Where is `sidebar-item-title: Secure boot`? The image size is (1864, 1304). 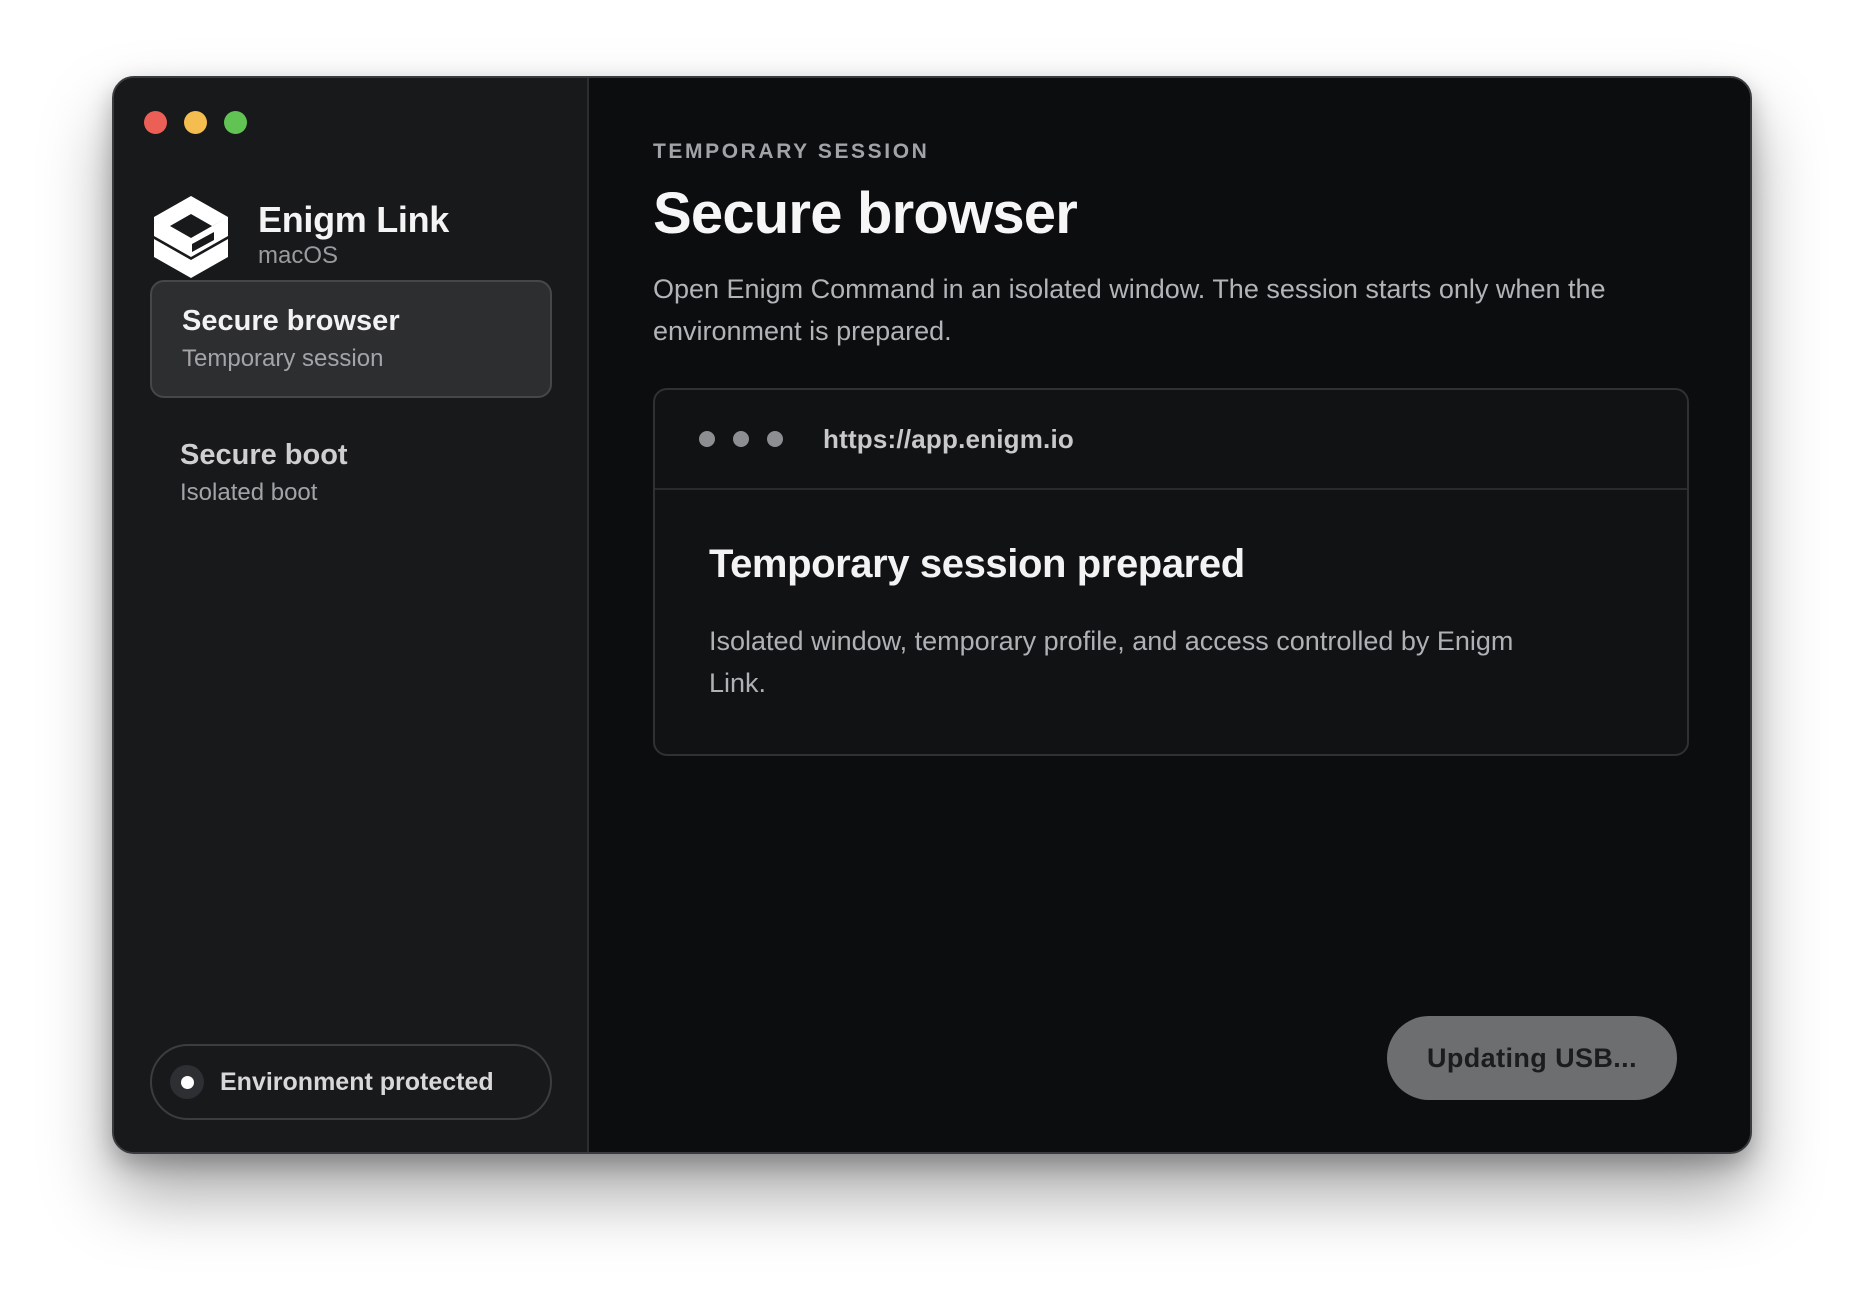 sidebar-item-title: Secure boot is located at coordinates (264, 455).